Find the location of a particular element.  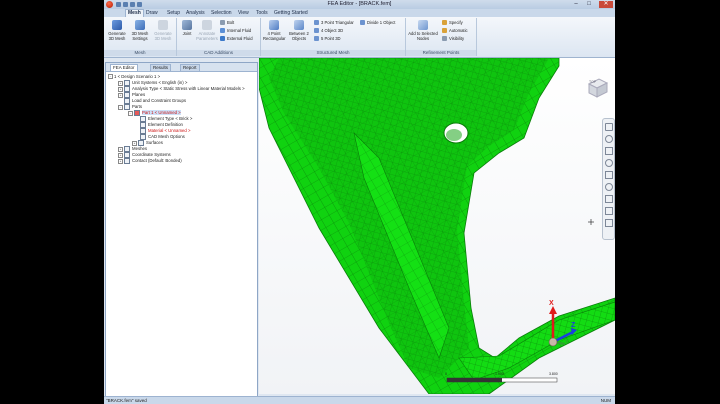

fit-icon is located at coordinates (609, 187).